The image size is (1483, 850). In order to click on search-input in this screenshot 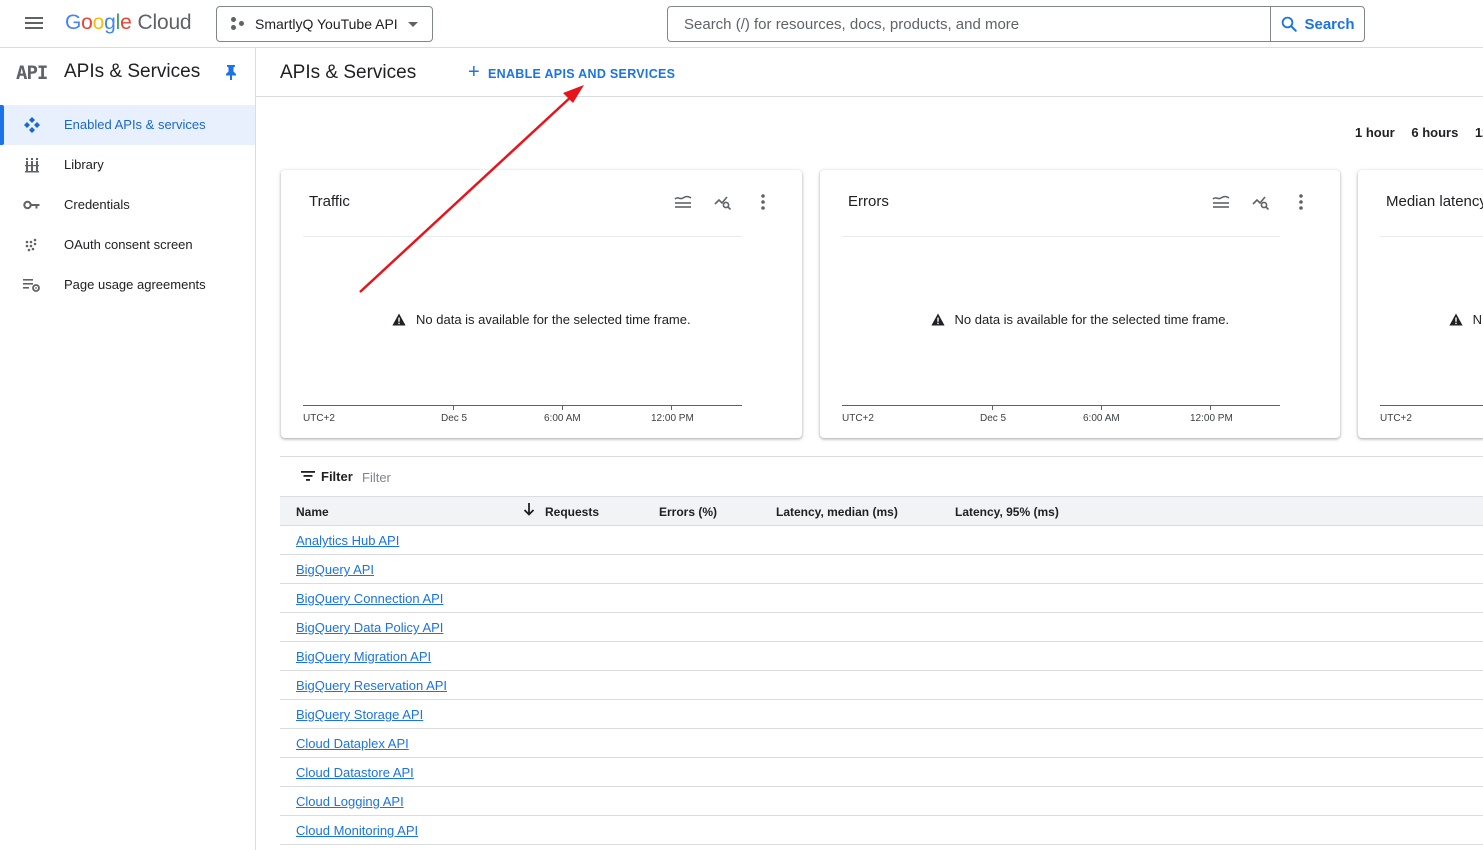, I will do `click(969, 24)`.